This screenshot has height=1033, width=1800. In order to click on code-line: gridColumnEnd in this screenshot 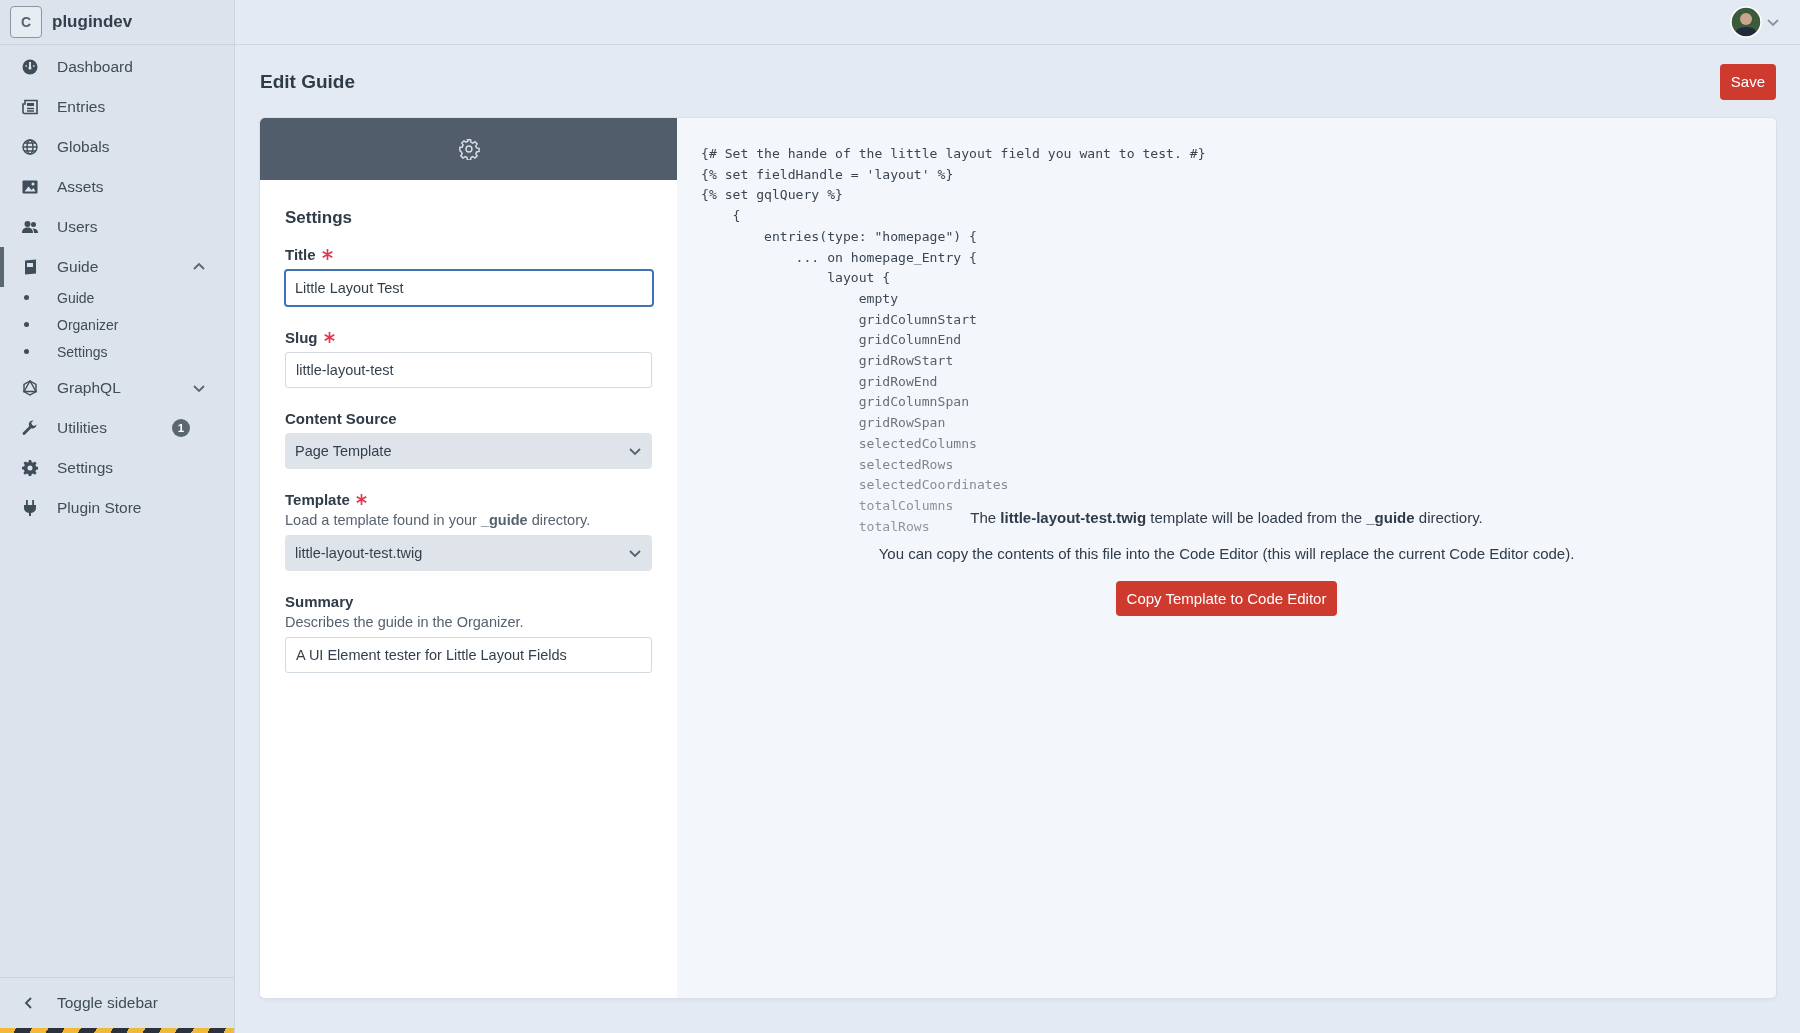, I will do `click(909, 340)`.